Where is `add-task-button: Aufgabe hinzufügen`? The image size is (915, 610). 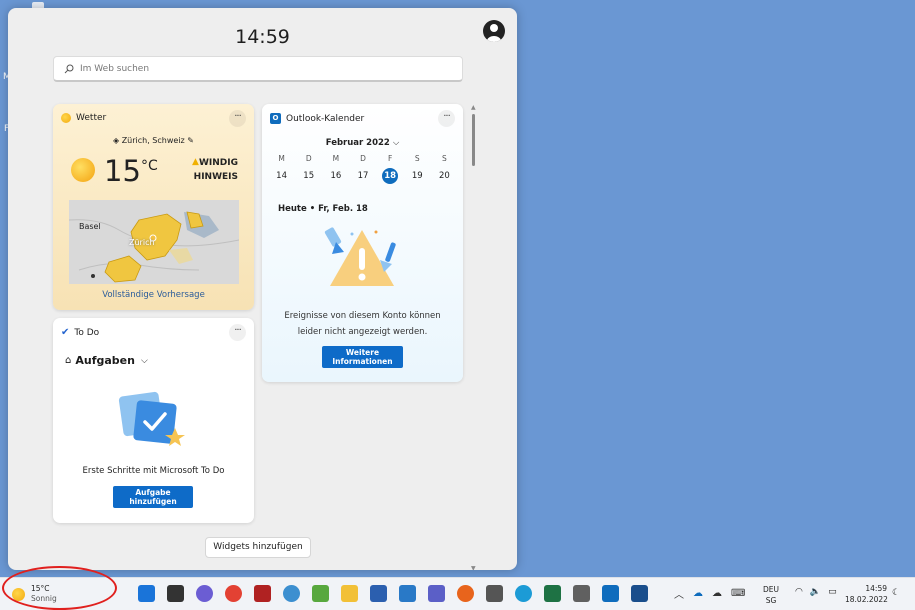 add-task-button: Aufgabe hinzufügen is located at coordinates (153, 497).